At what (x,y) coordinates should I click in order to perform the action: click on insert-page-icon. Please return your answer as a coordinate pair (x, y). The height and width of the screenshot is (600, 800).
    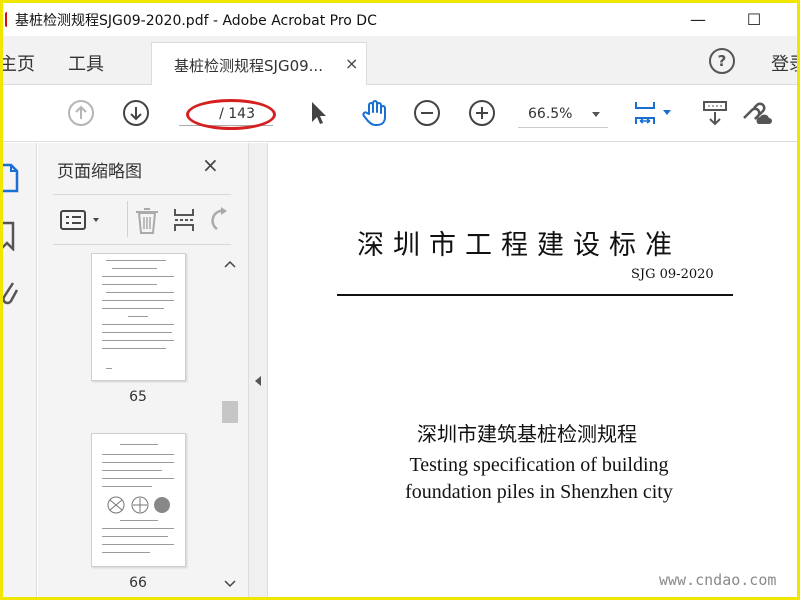
    Looking at the image, I should click on (185, 222).